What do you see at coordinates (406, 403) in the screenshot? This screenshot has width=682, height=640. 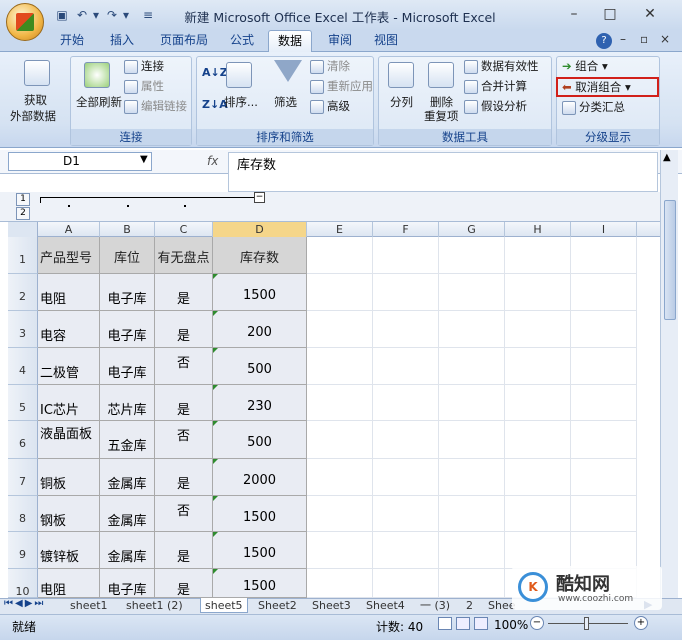 I see `cell-f5` at bounding box center [406, 403].